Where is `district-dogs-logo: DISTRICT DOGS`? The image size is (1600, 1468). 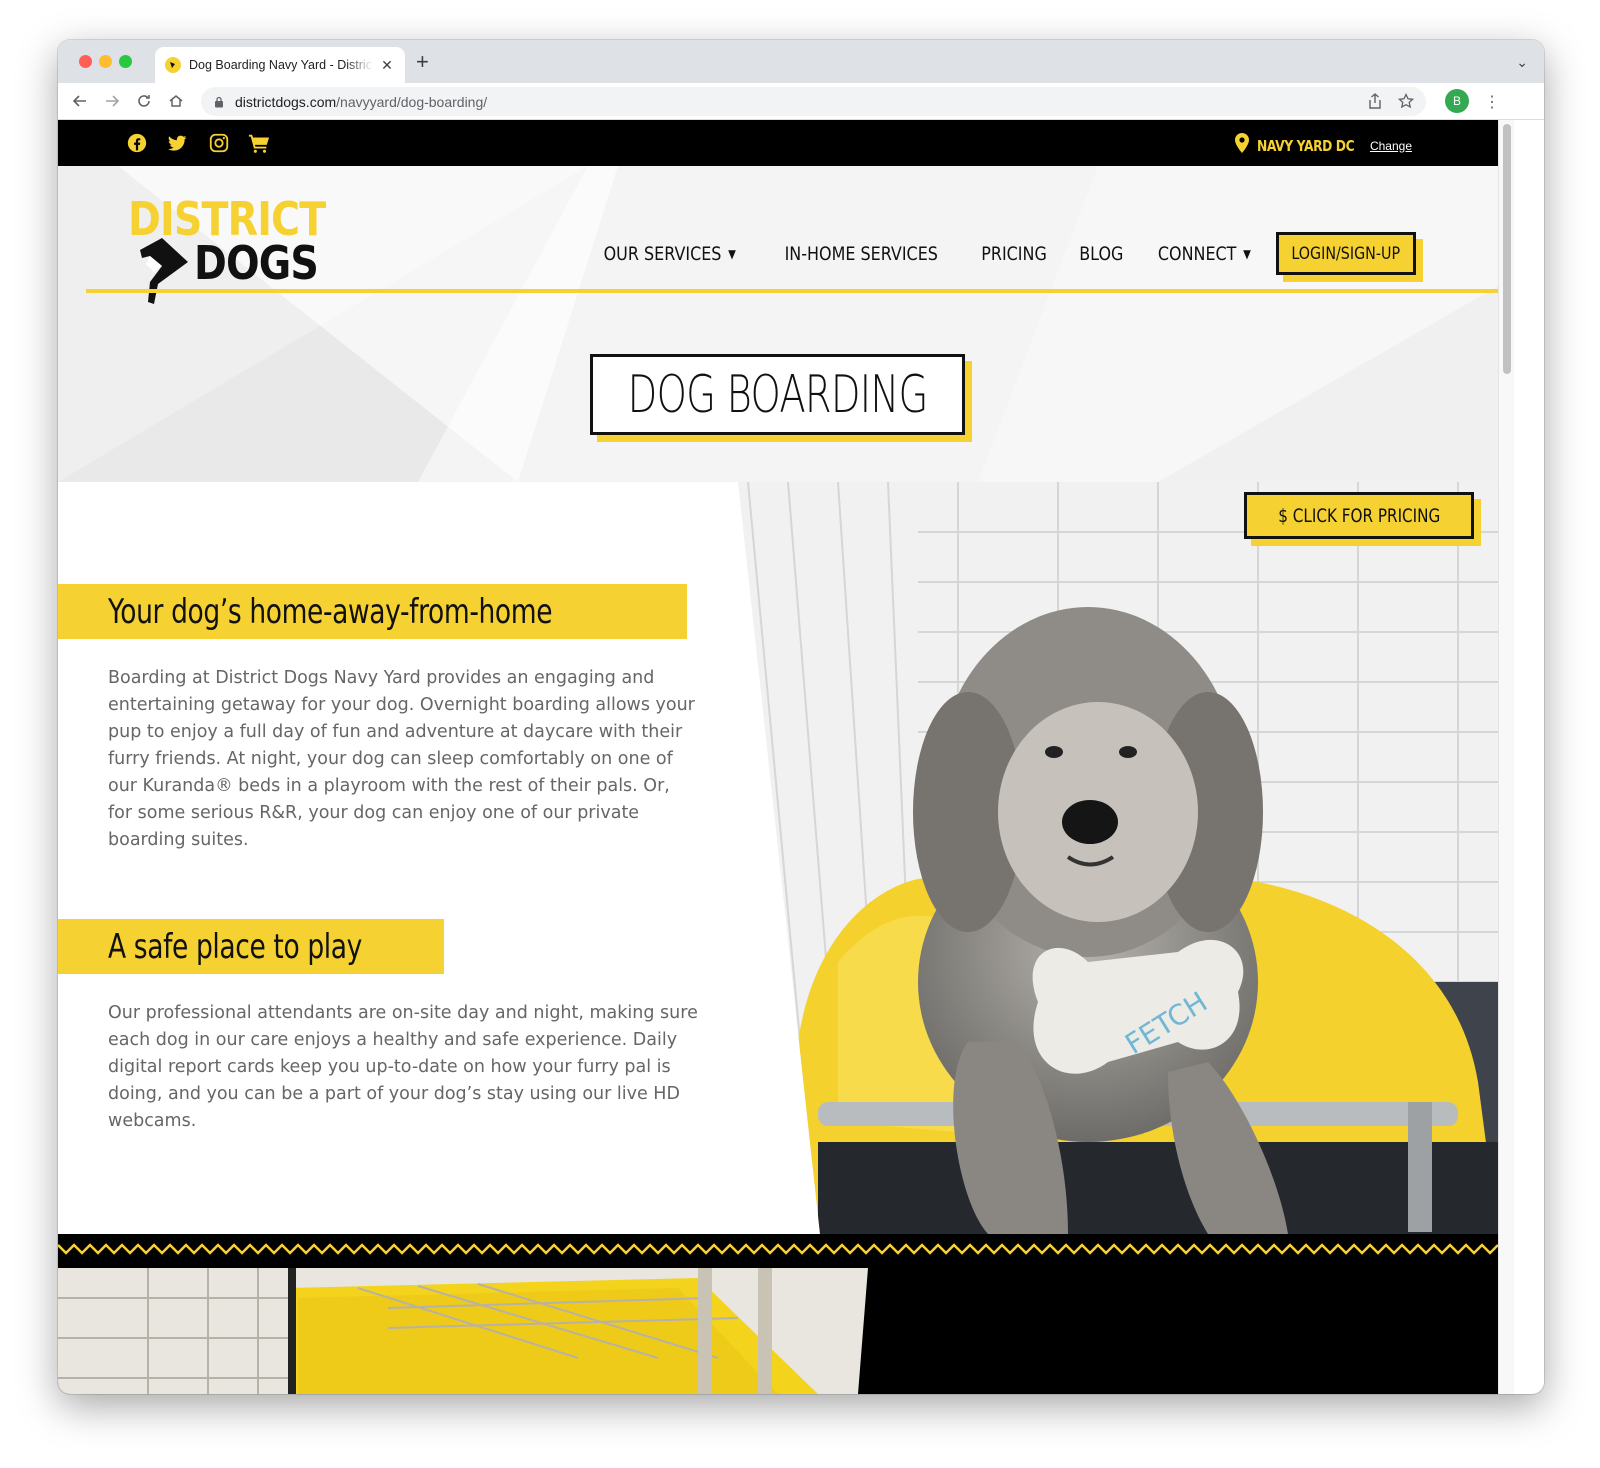 district-dogs-logo: DISTRICT DOGS is located at coordinates (227, 250).